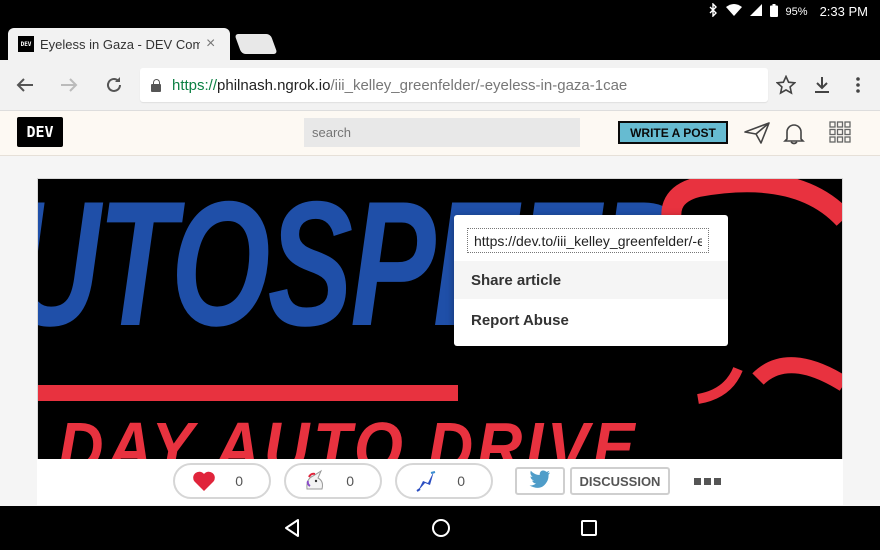 The image size is (880, 550). What do you see at coordinates (842, 133) in the screenshot?
I see `apps-grid-icon` at bounding box center [842, 133].